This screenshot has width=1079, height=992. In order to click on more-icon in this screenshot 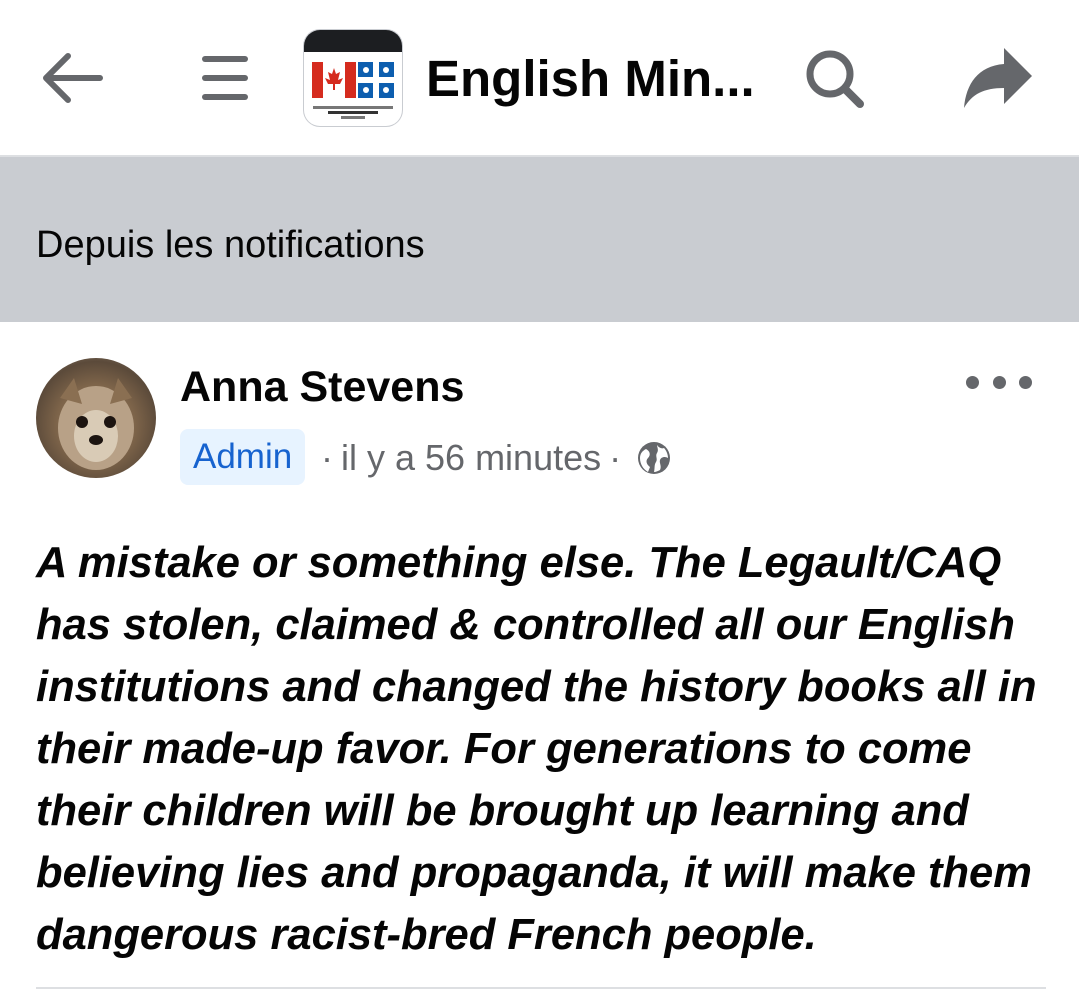, I will do `click(999, 382)`.